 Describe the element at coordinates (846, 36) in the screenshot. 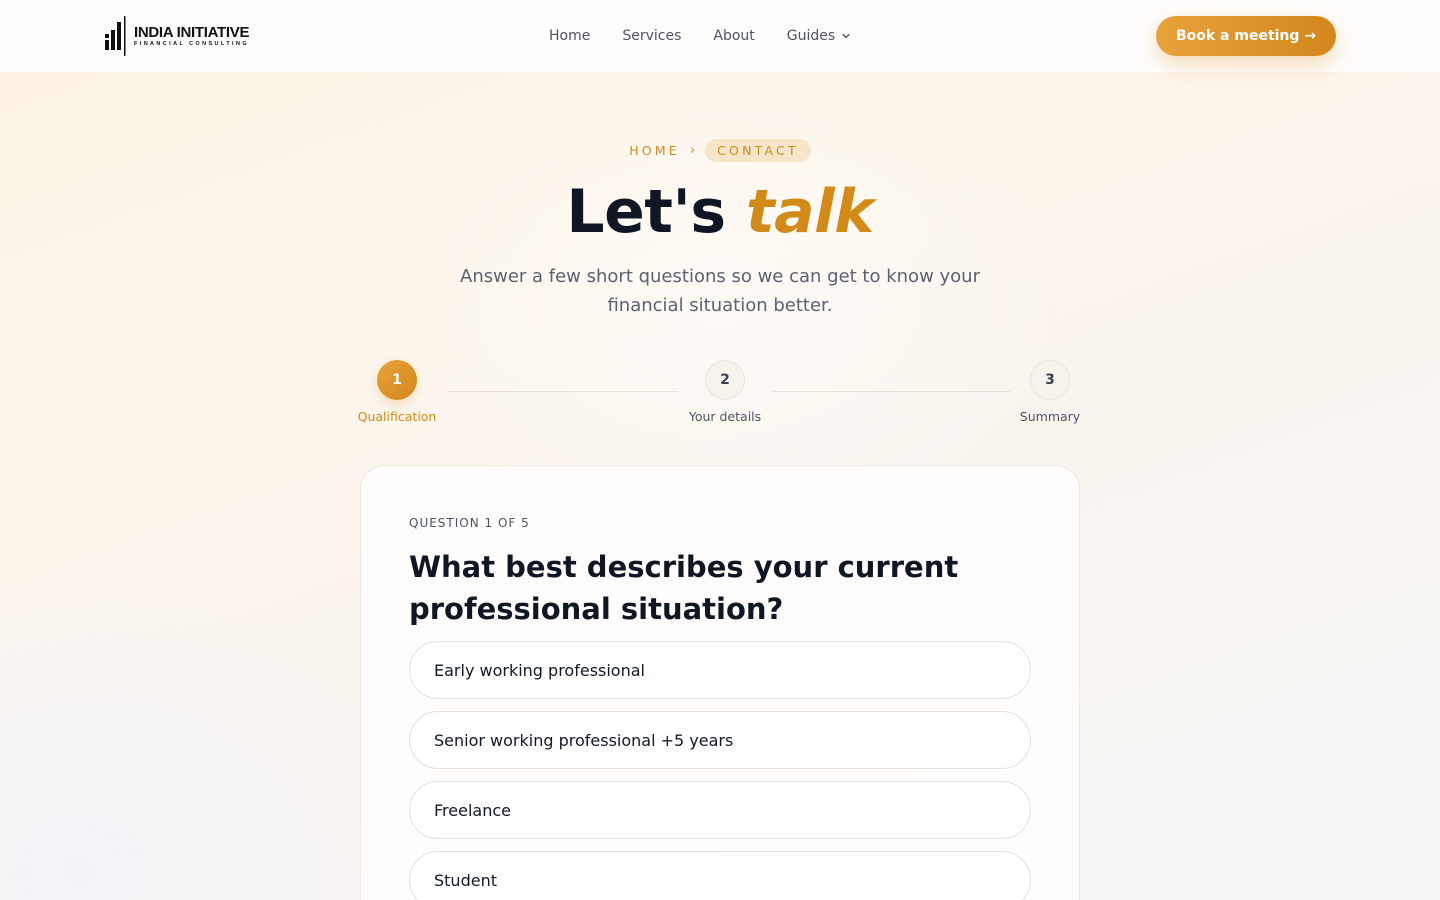

I see `chevron-down-icon` at that location.